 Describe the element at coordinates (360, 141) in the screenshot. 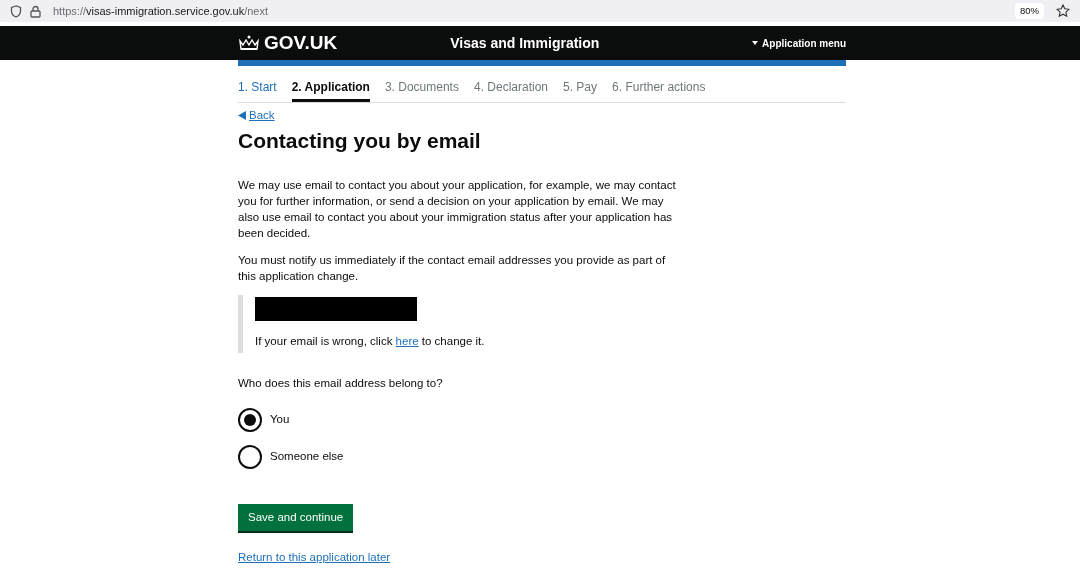

I see `page-heading: Contacting you by email` at that location.